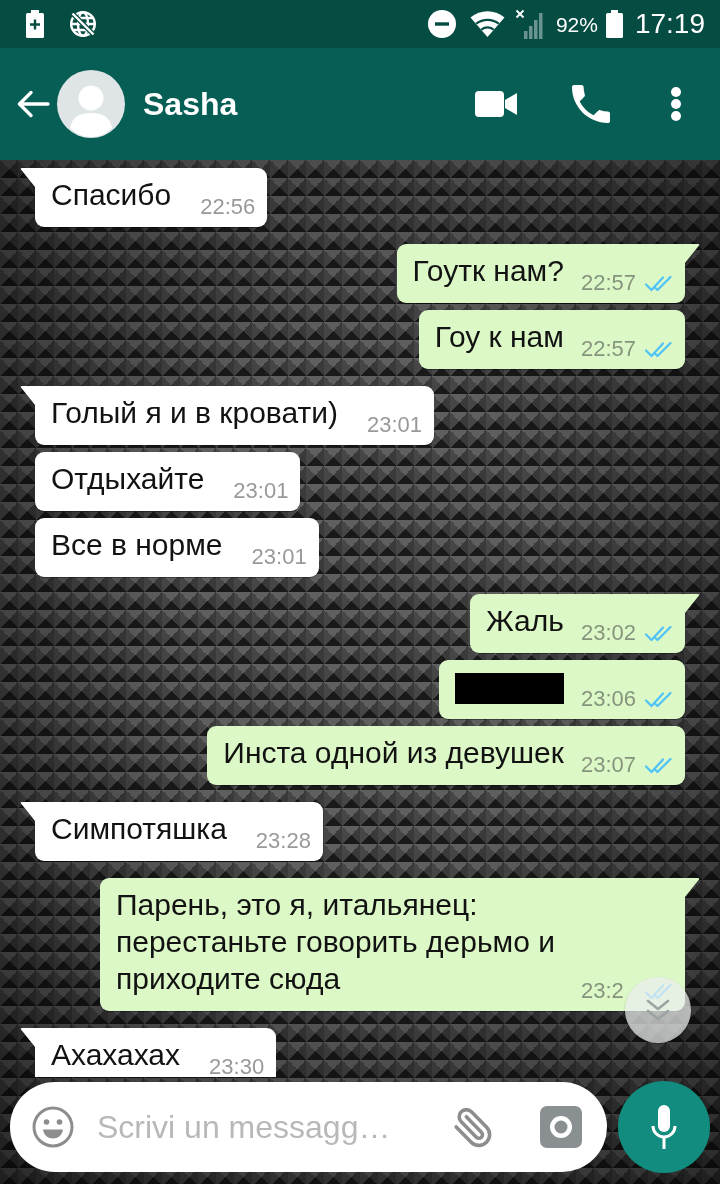  What do you see at coordinates (591, 104) in the screenshot?
I see `phone-icon` at bounding box center [591, 104].